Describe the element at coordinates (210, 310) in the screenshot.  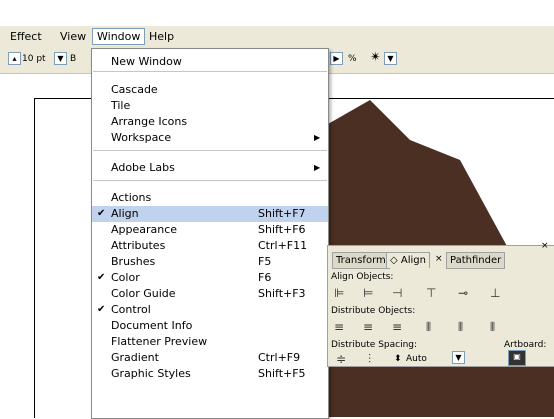
I see `menu-item-control: ✔ Control` at that location.